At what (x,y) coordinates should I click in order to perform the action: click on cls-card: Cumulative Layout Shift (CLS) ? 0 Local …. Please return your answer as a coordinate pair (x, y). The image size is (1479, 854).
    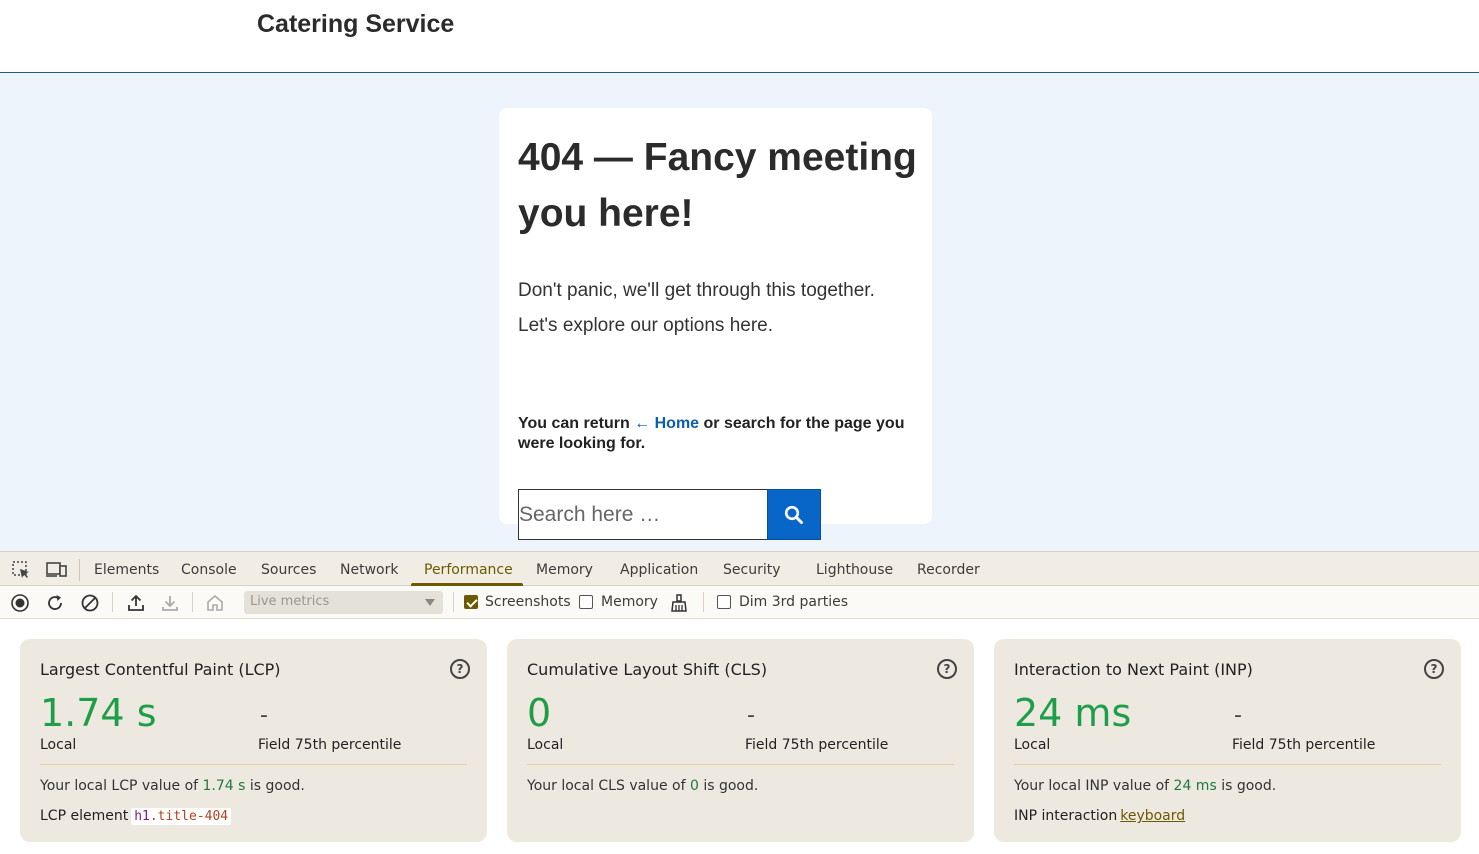
    Looking at the image, I should click on (740, 740).